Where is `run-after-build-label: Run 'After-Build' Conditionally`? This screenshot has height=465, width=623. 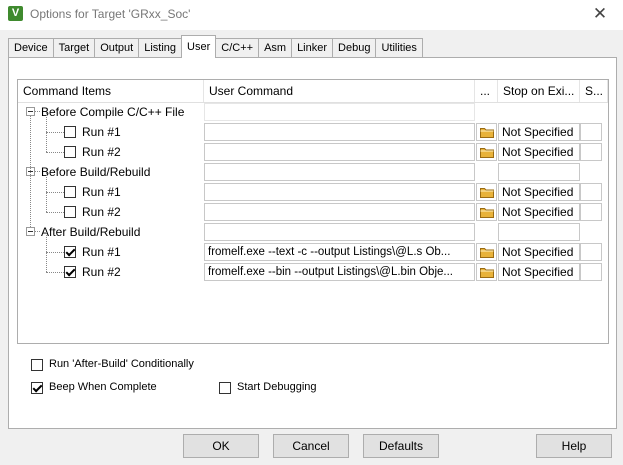
run-after-build-label: Run 'After-Build' Conditionally is located at coordinates (121, 364).